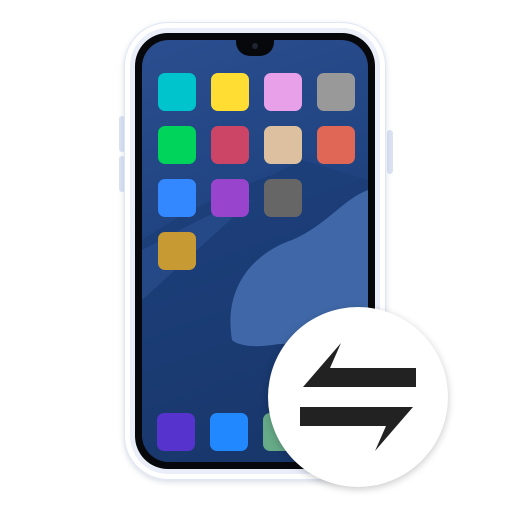  Describe the element at coordinates (359, 365) in the screenshot. I see `arrow-left-icon` at that location.